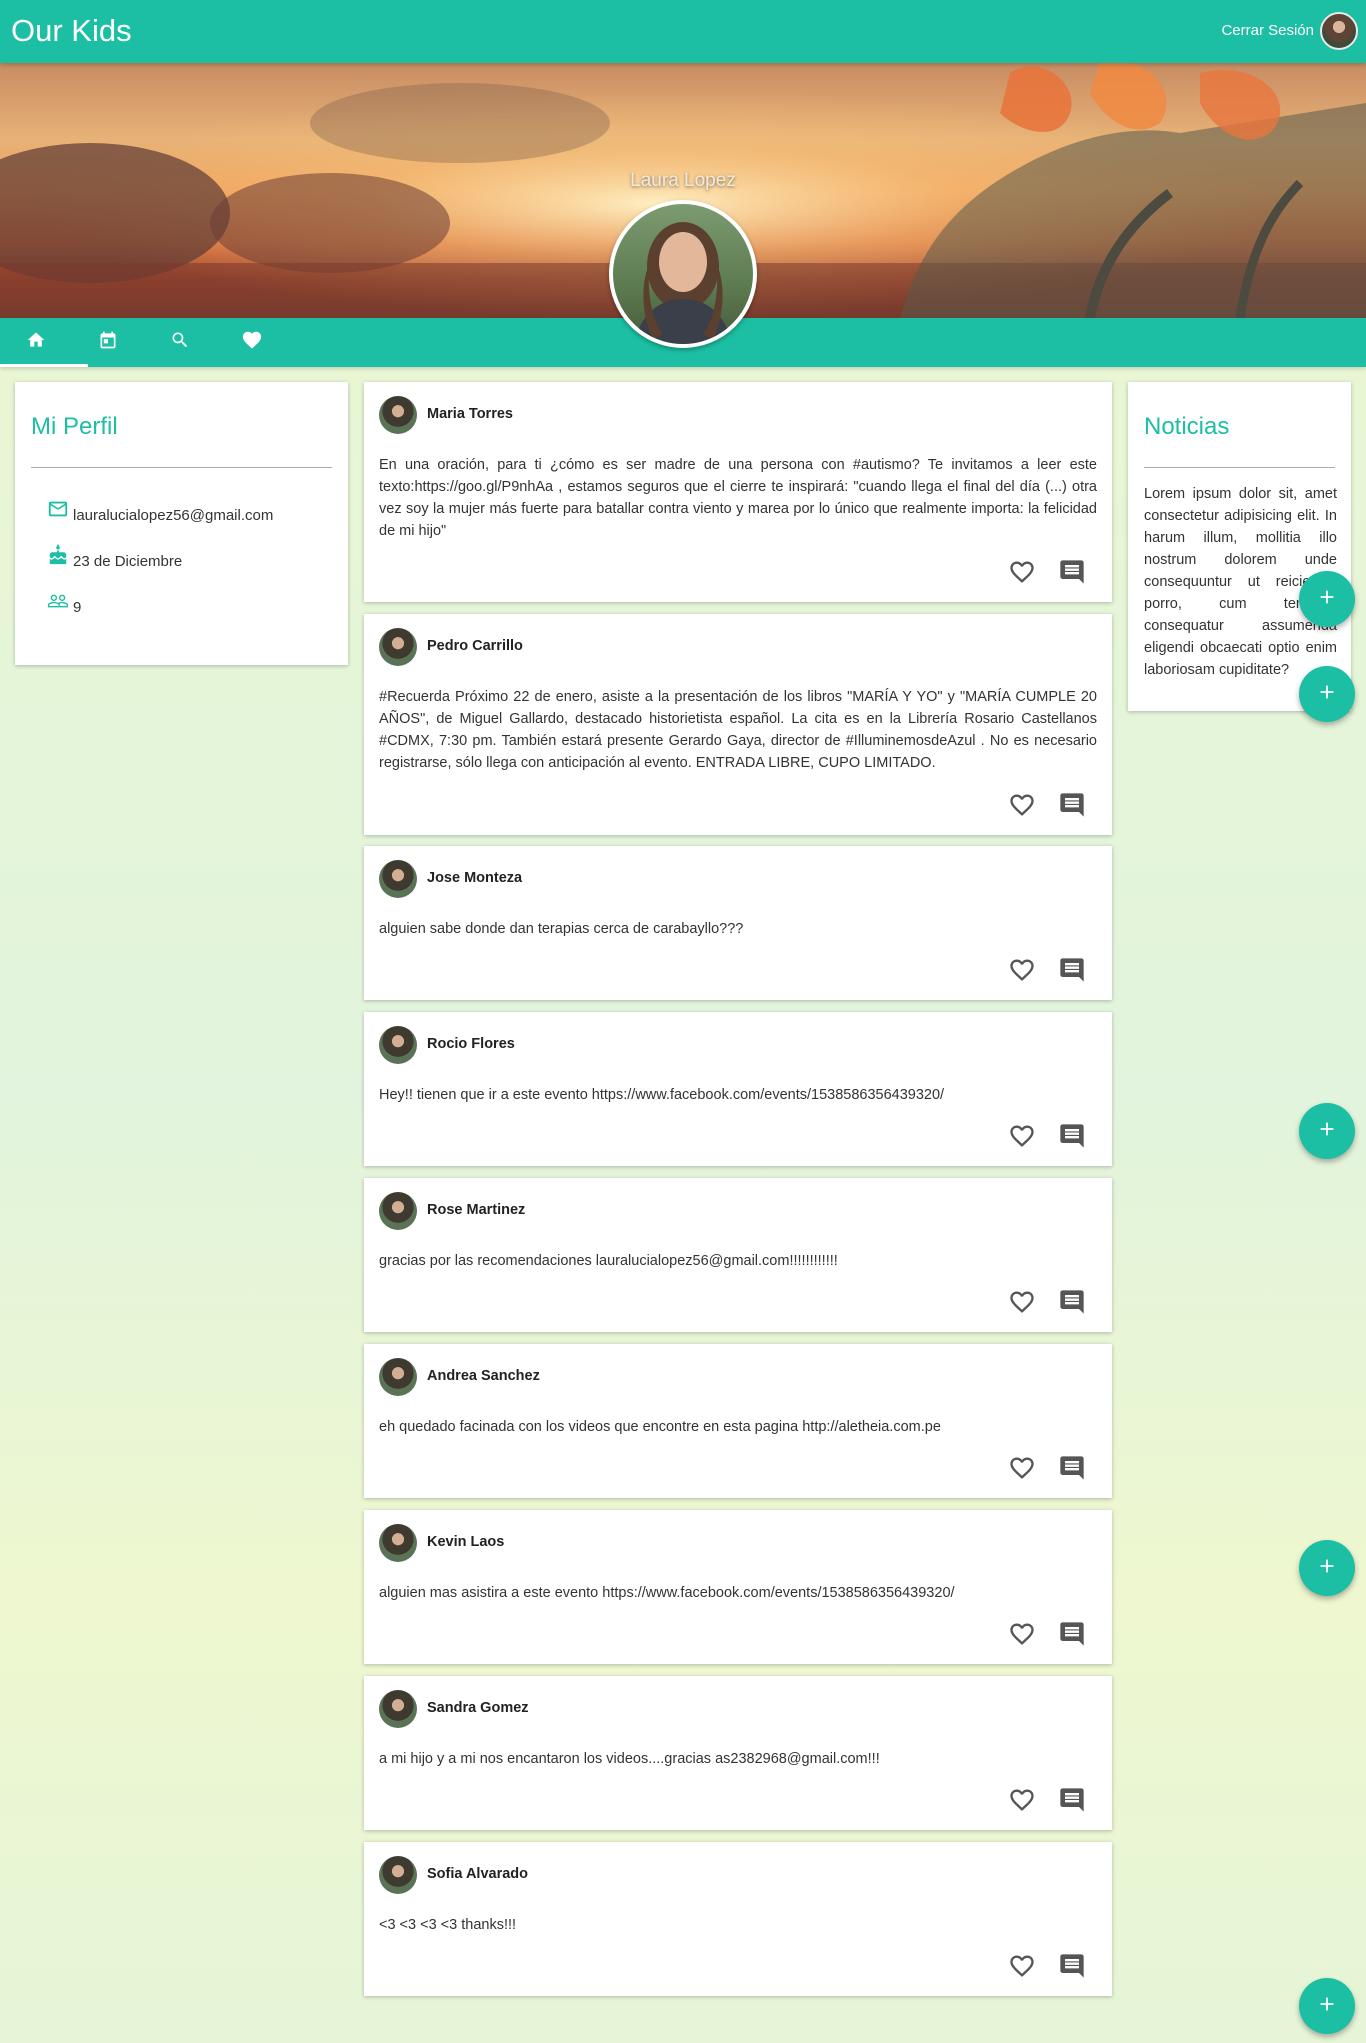 This screenshot has width=1366, height=2043. Describe the element at coordinates (1187, 426) in the screenshot. I see `news-card-title: Noticias` at that location.